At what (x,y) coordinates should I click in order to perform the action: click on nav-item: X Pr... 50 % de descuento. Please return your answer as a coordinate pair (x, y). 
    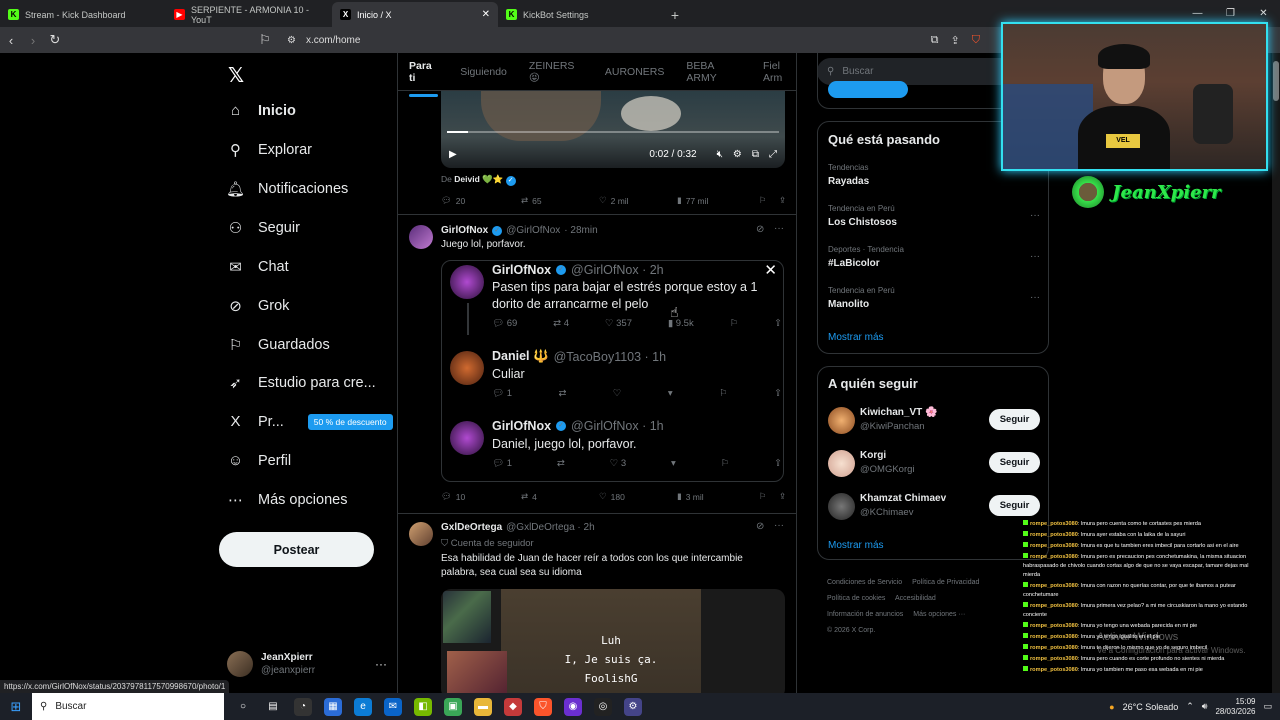
    Looking at the image, I should click on (310, 421).